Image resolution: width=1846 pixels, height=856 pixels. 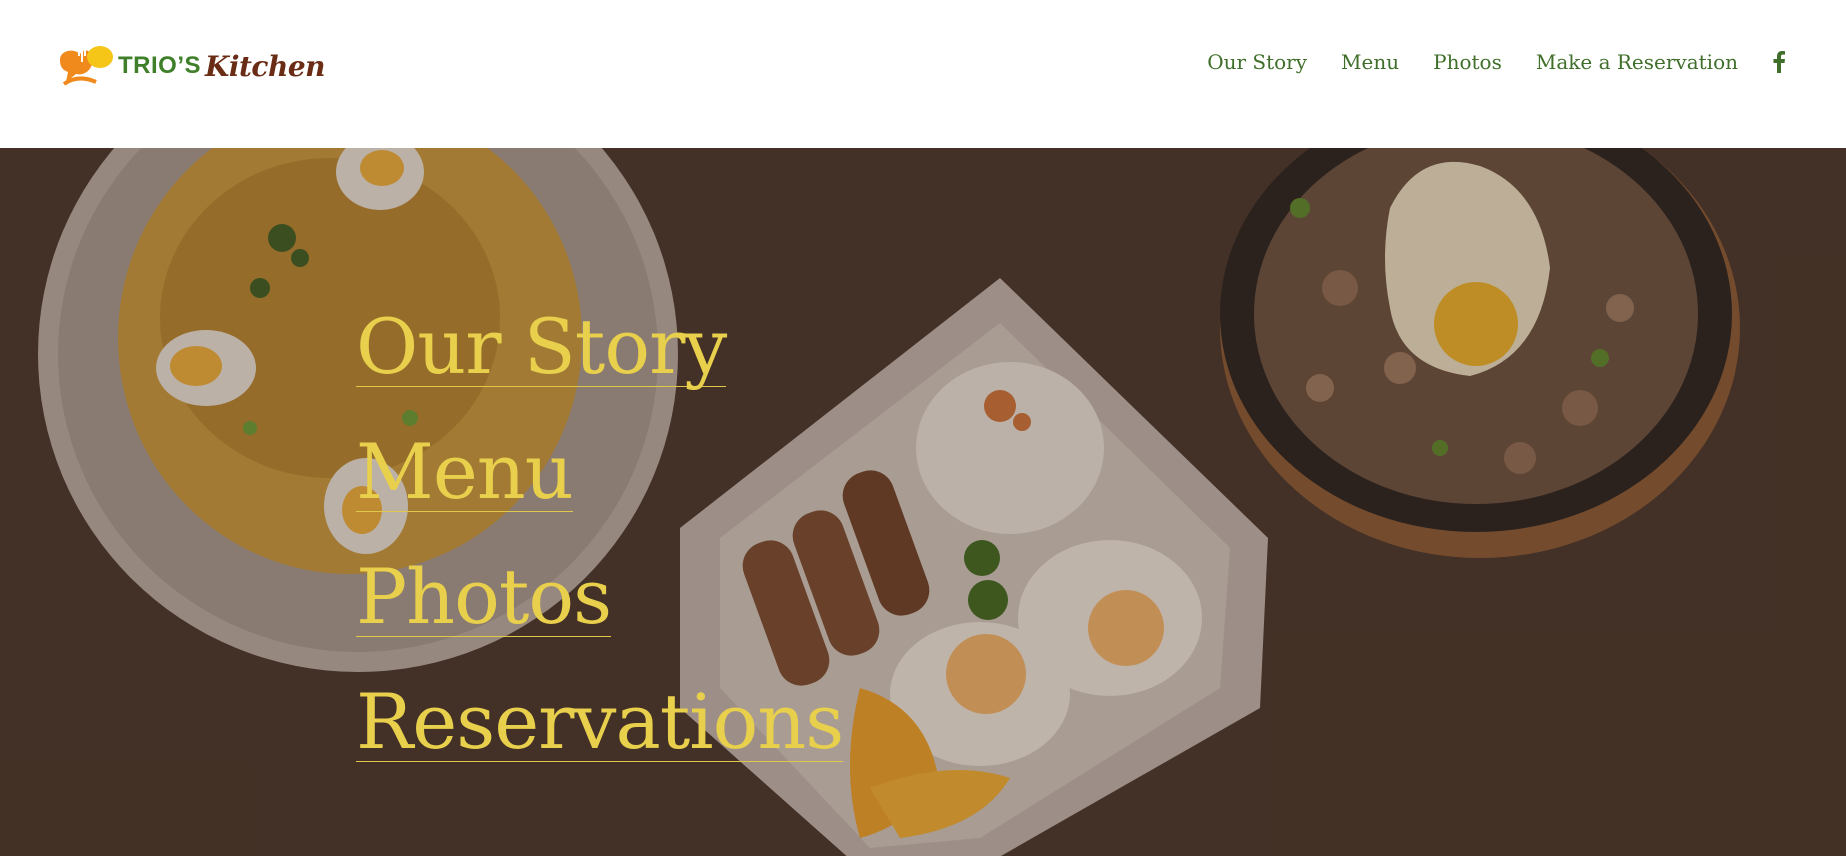 I want to click on facebook-icon, so click(x=1779, y=62).